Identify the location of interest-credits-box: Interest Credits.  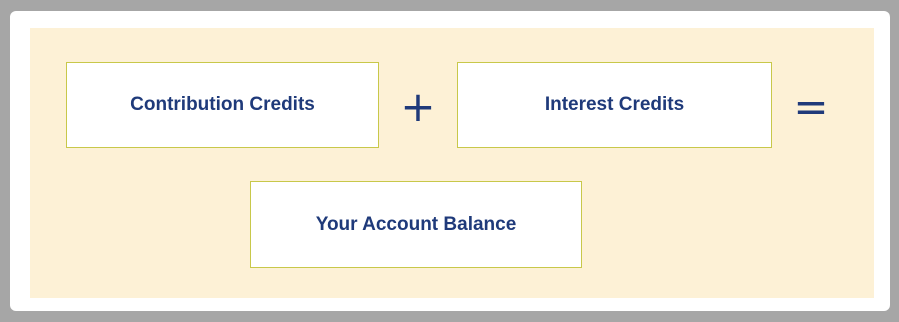
(614, 105).